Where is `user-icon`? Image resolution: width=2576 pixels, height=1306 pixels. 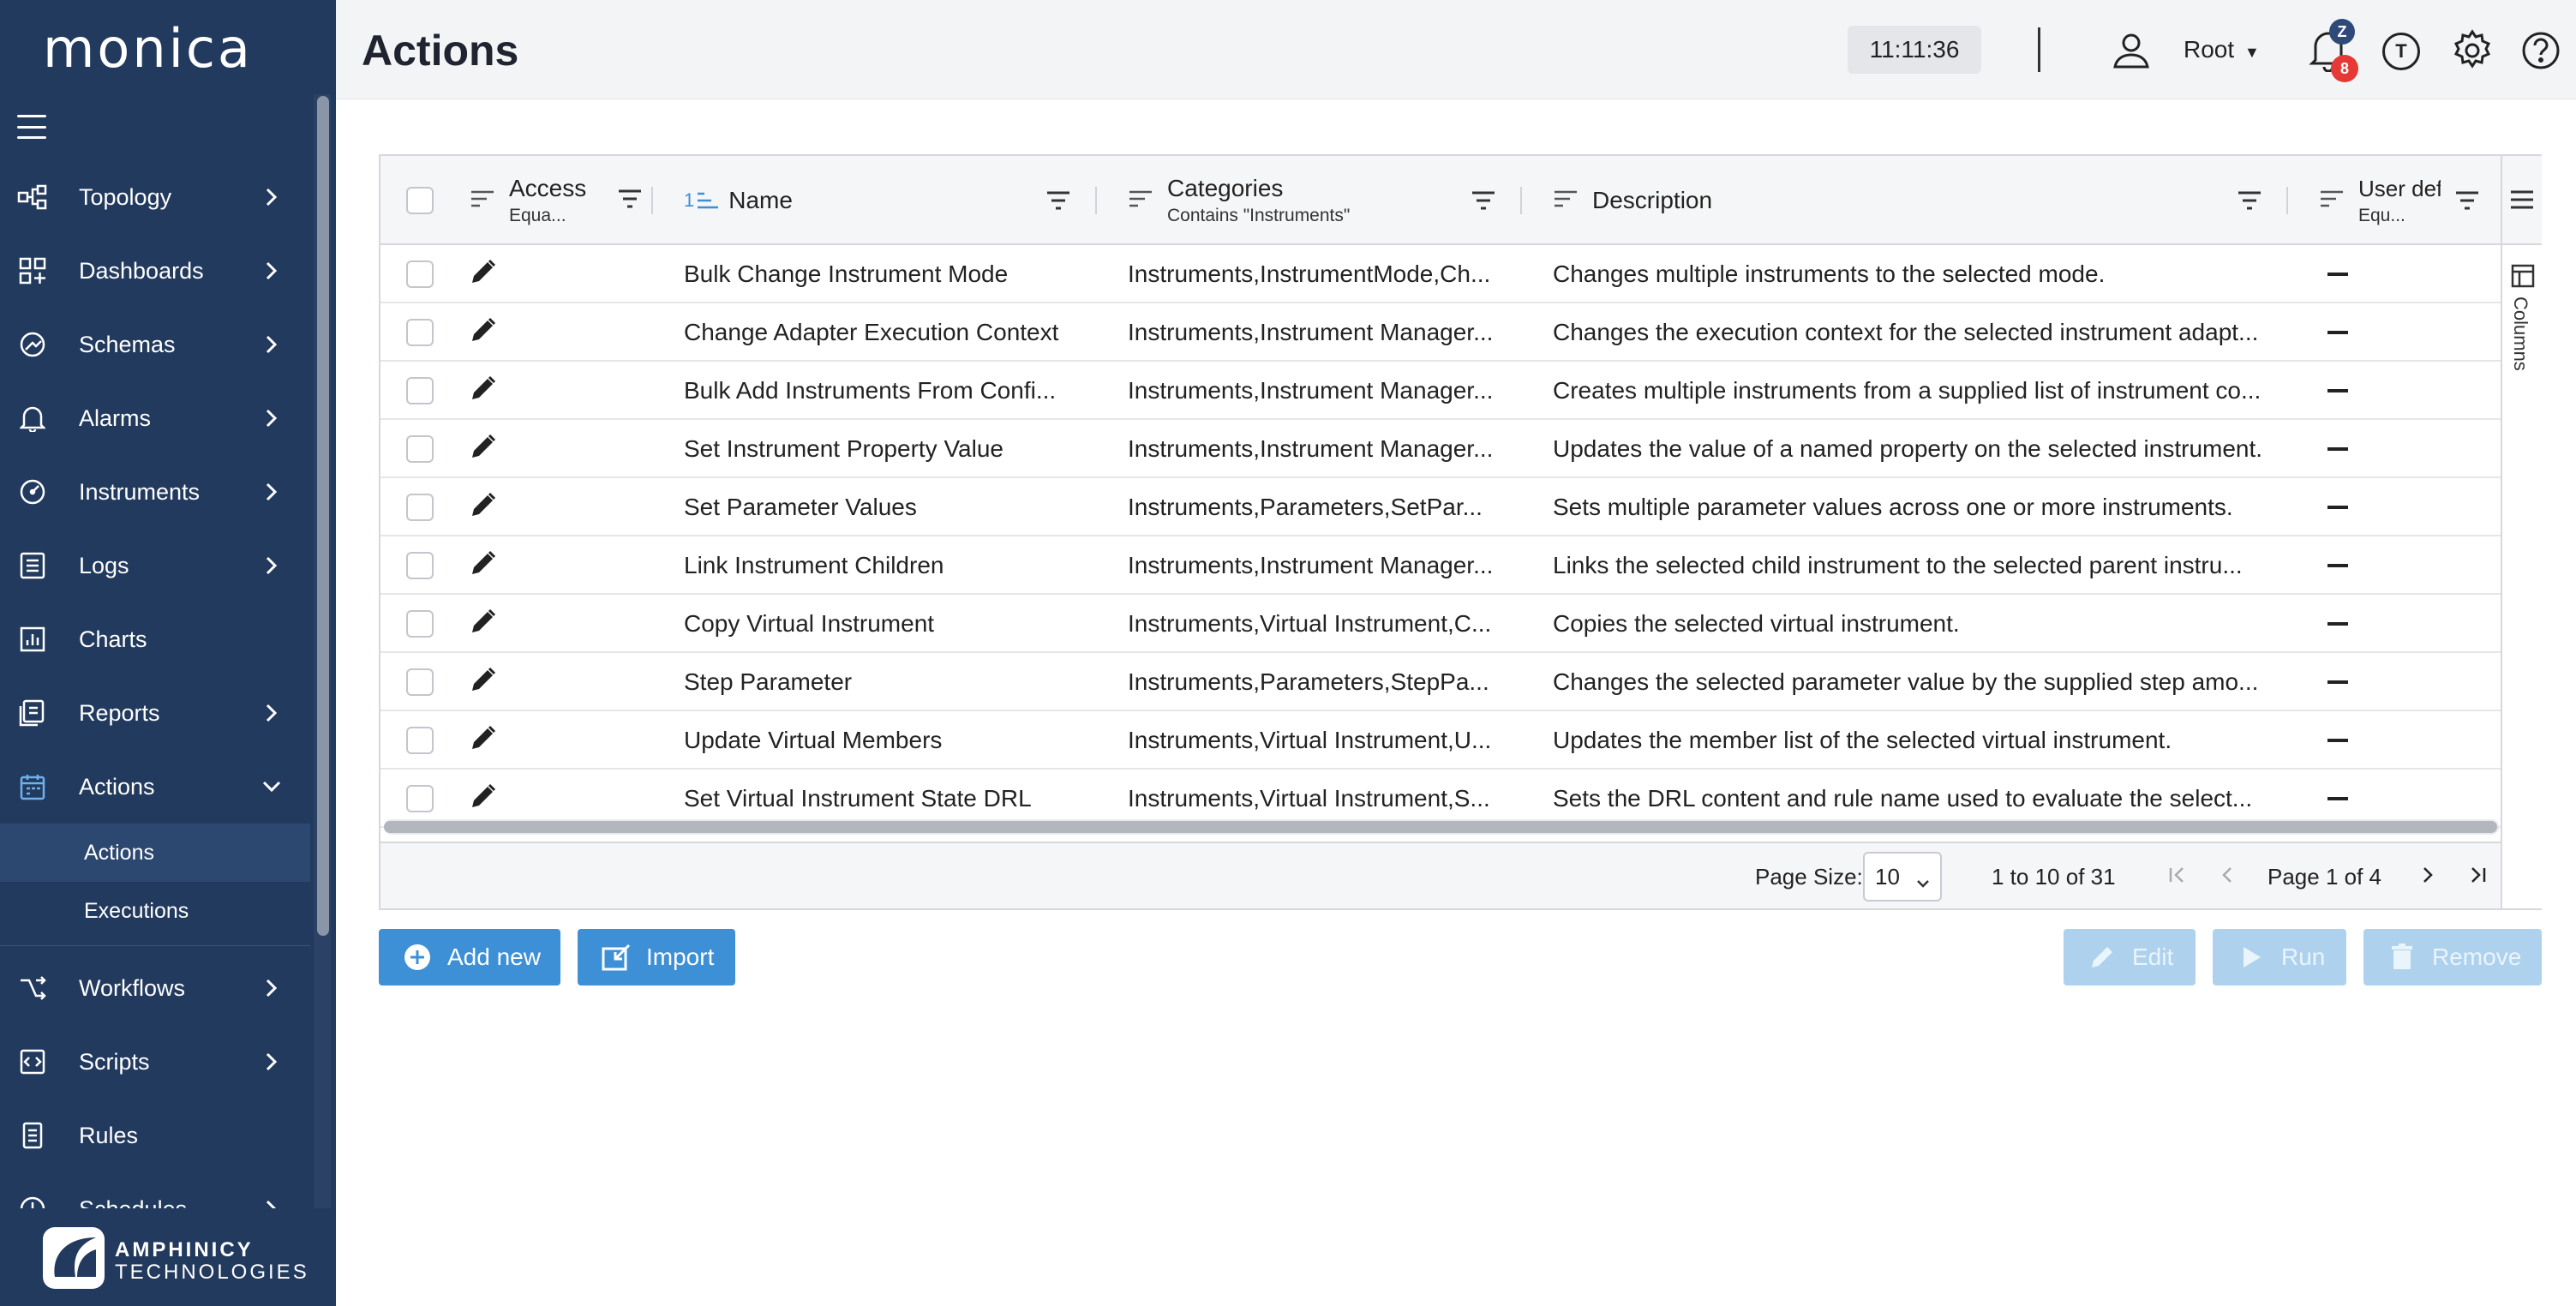 user-icon is located at coordinates (2131, 51).